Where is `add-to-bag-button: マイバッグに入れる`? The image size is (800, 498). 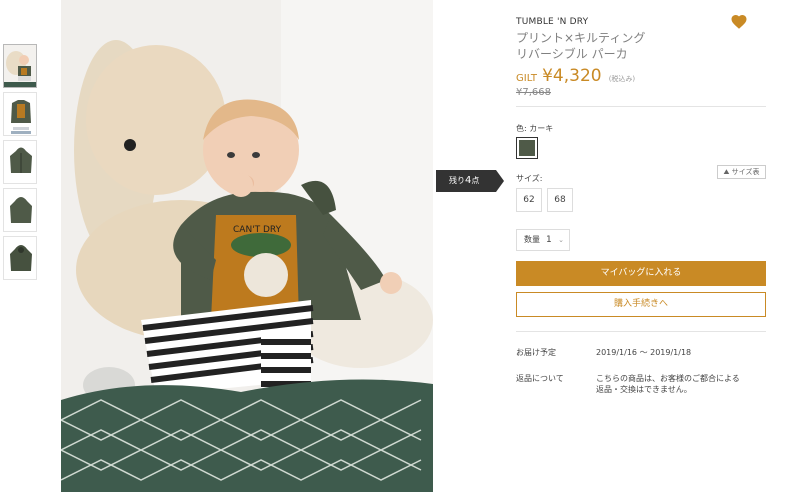
add-to-bag-button: マイバッグに入れる is located at coordinates (641, 273).